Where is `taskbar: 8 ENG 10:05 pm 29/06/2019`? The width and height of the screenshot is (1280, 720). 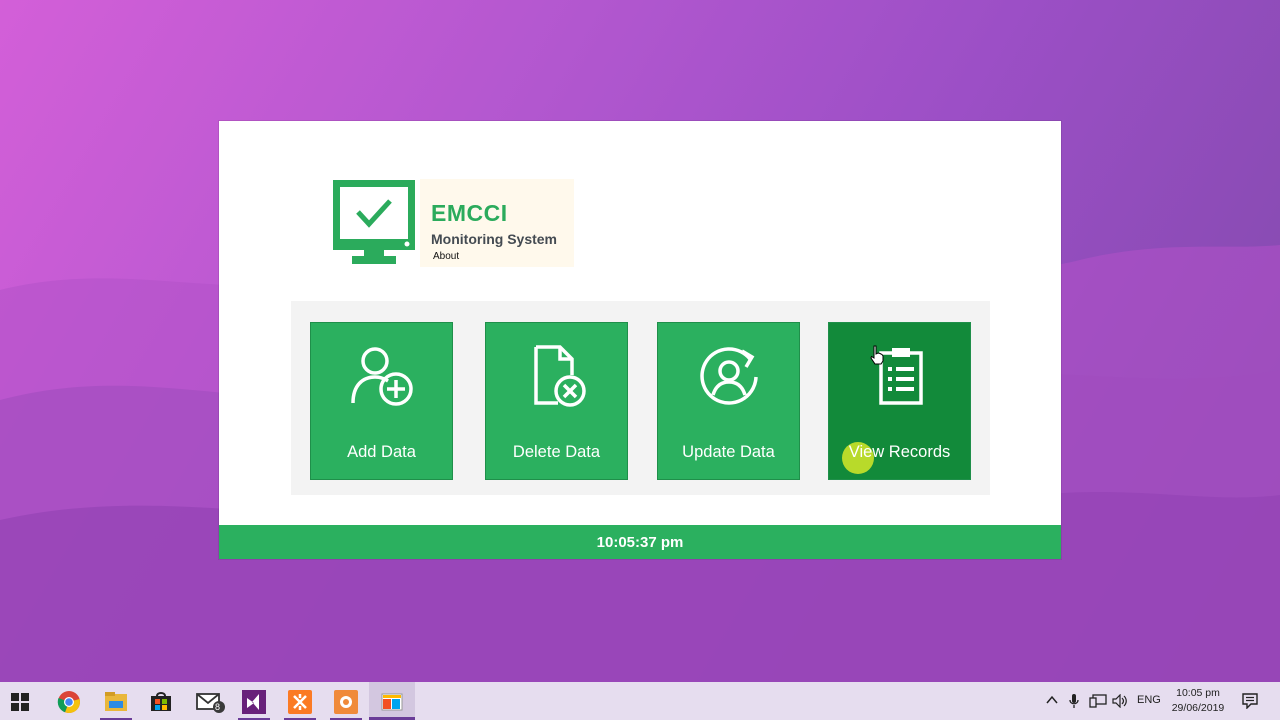 taskbar: 8 ENG 10:05 pm 29/06/2019 is located at coordinates (640, 701).